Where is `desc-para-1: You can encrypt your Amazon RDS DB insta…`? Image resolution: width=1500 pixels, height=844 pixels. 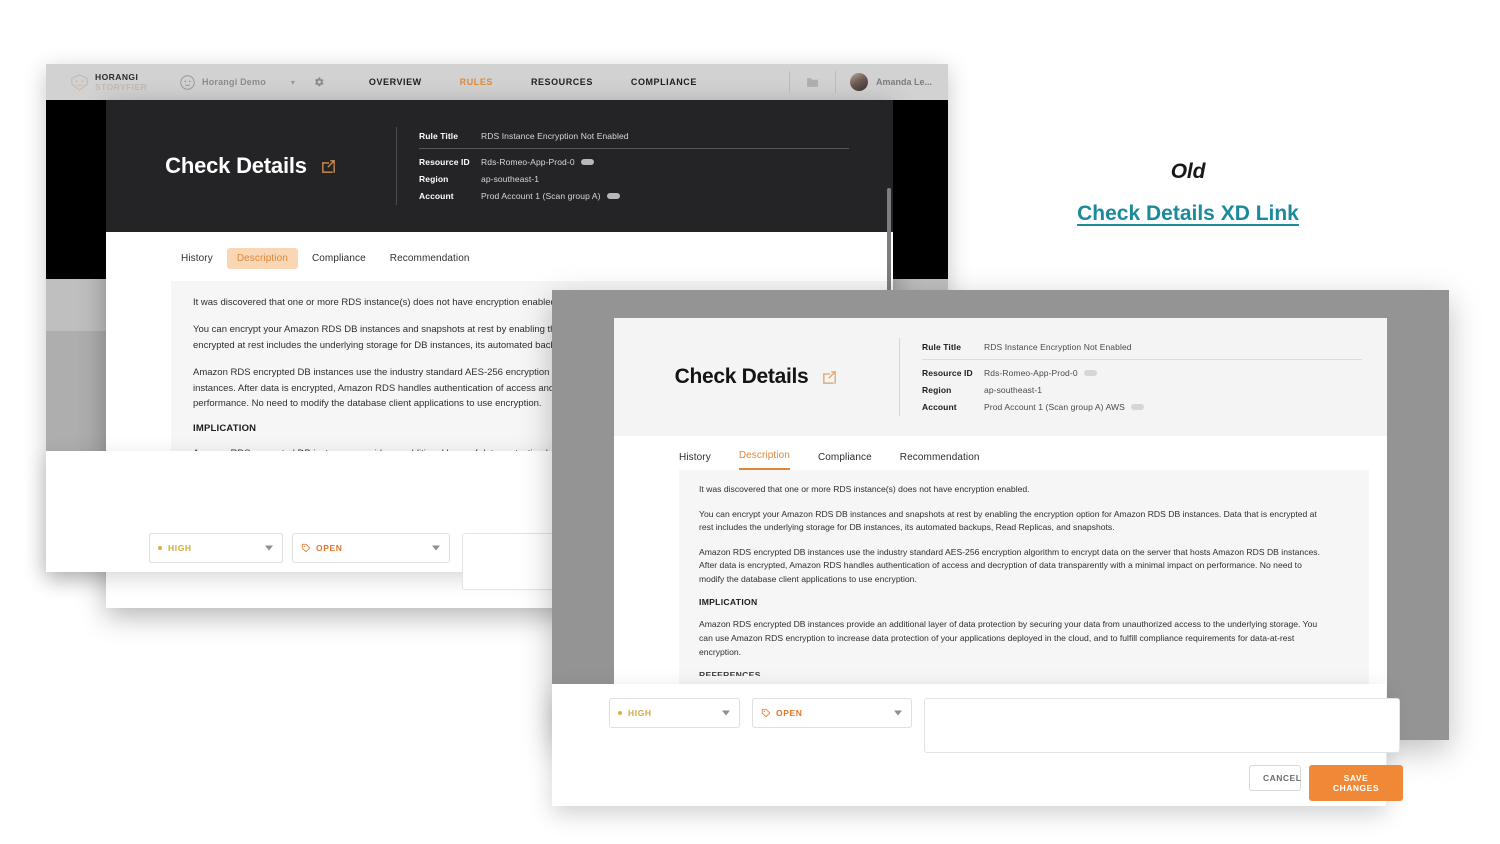 desc-para-1: You can encrypt your Amazon RDS DB insta… is located at coordinates (1008, 520).